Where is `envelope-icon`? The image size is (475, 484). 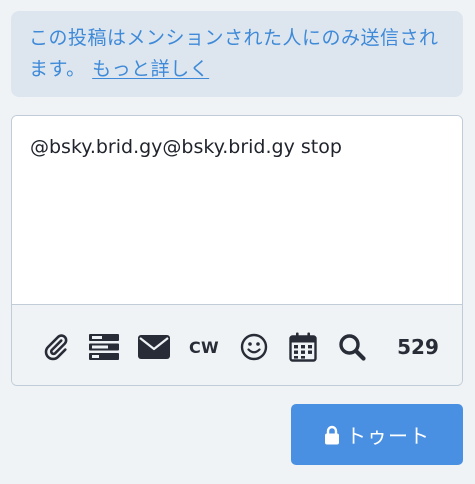
envelope-icon is located at coordinates (154, 347).